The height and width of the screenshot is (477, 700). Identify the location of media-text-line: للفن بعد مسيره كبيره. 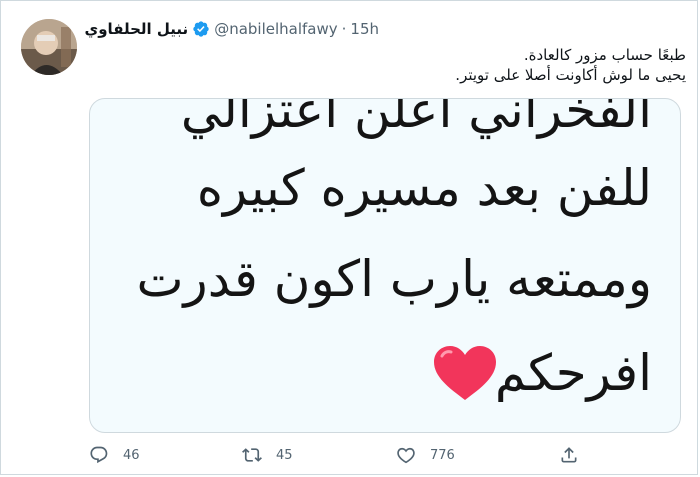
(424, 188).